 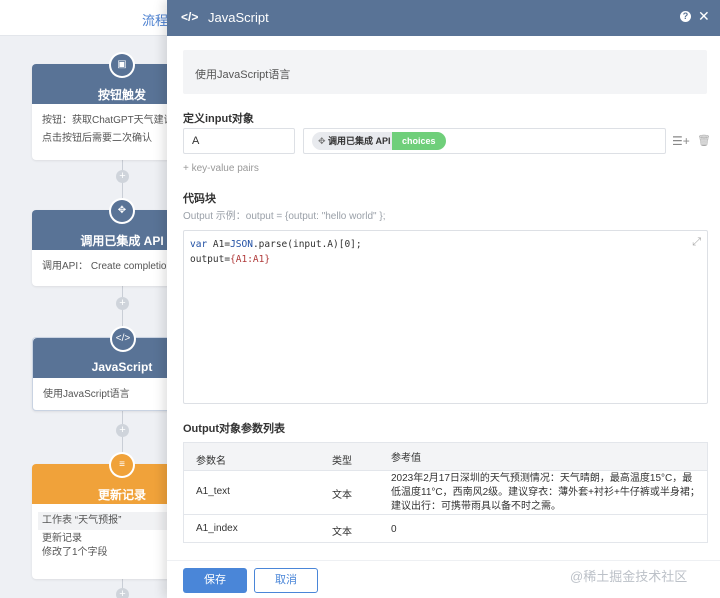 What do you see at coordinates (445, 259) in the screenshot?
I see `code-line: output={A1:A1}` at bounding box center [445, 259].